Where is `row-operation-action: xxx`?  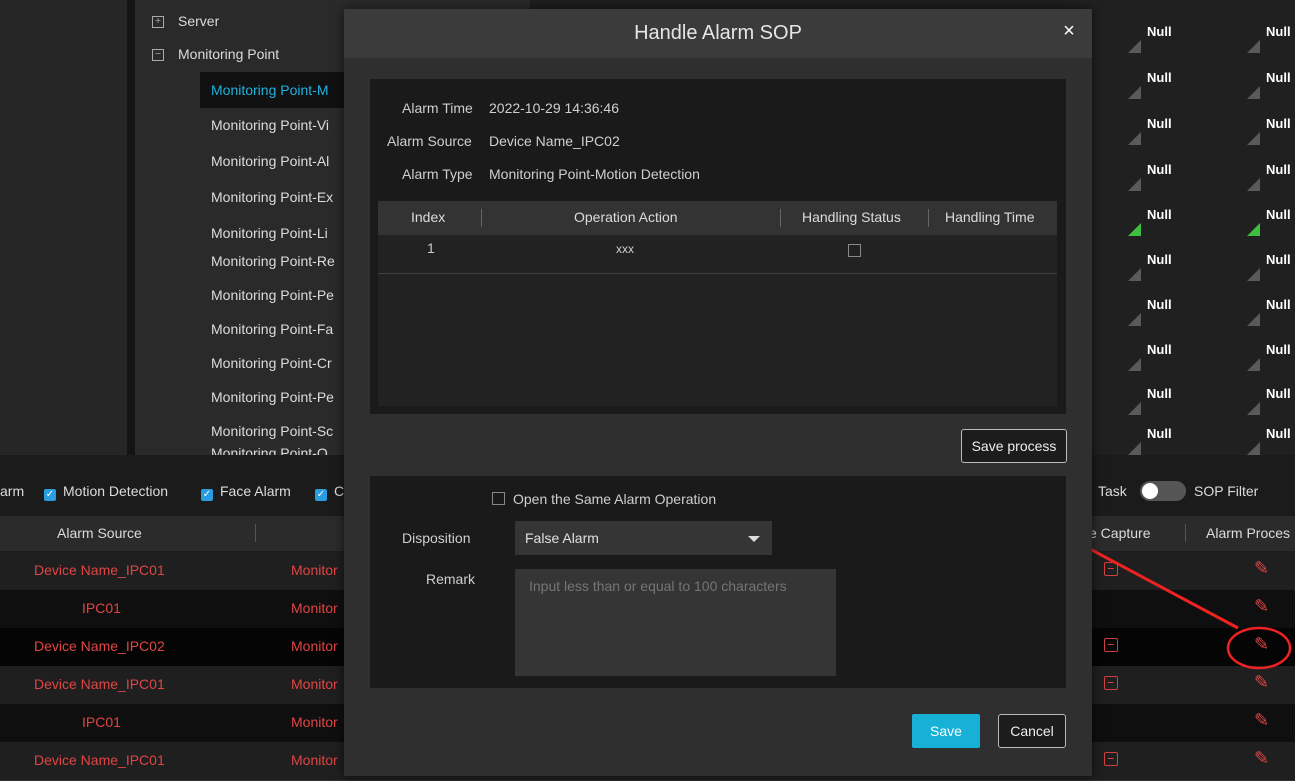
row-operation-action: xxx is located at coordinates (625, 249).